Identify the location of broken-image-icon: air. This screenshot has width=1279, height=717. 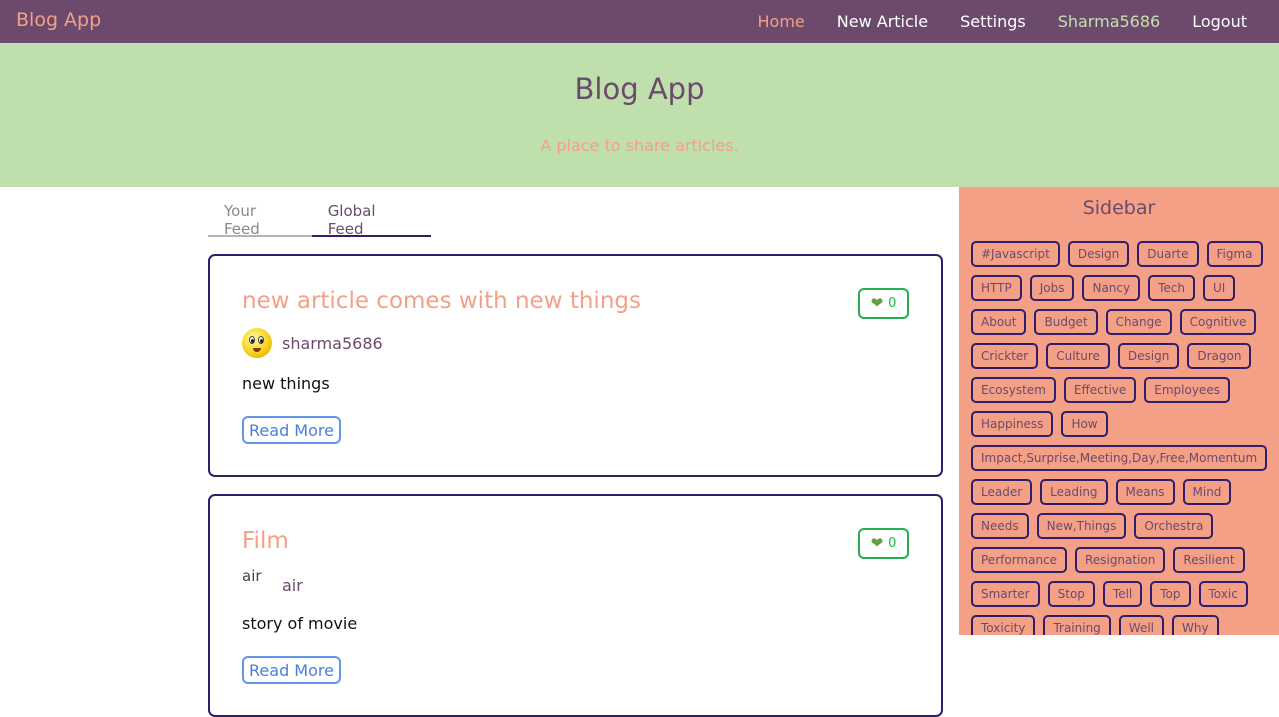
(257, 585).